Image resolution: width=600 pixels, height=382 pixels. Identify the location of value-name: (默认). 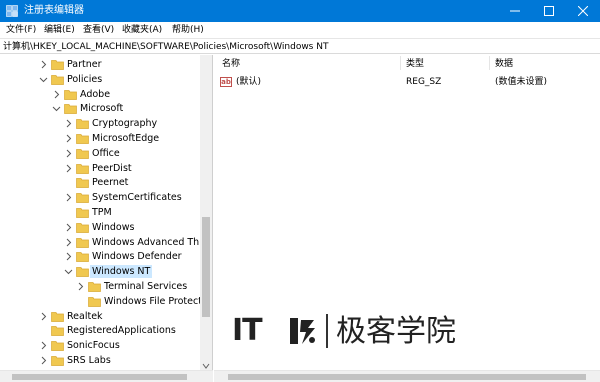
(249, 82).